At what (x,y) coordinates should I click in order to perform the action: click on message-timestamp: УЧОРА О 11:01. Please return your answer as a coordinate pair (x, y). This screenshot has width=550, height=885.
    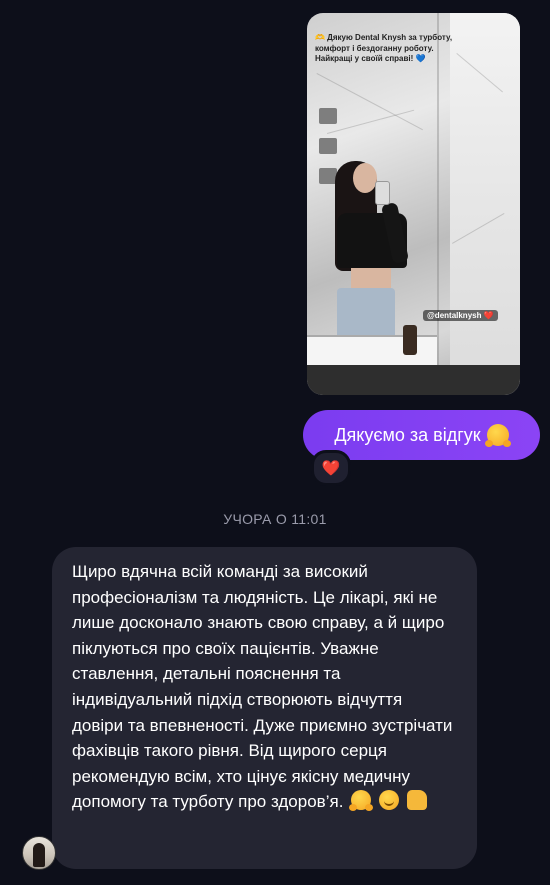
    Looking at the image, I should click on (275, 519).